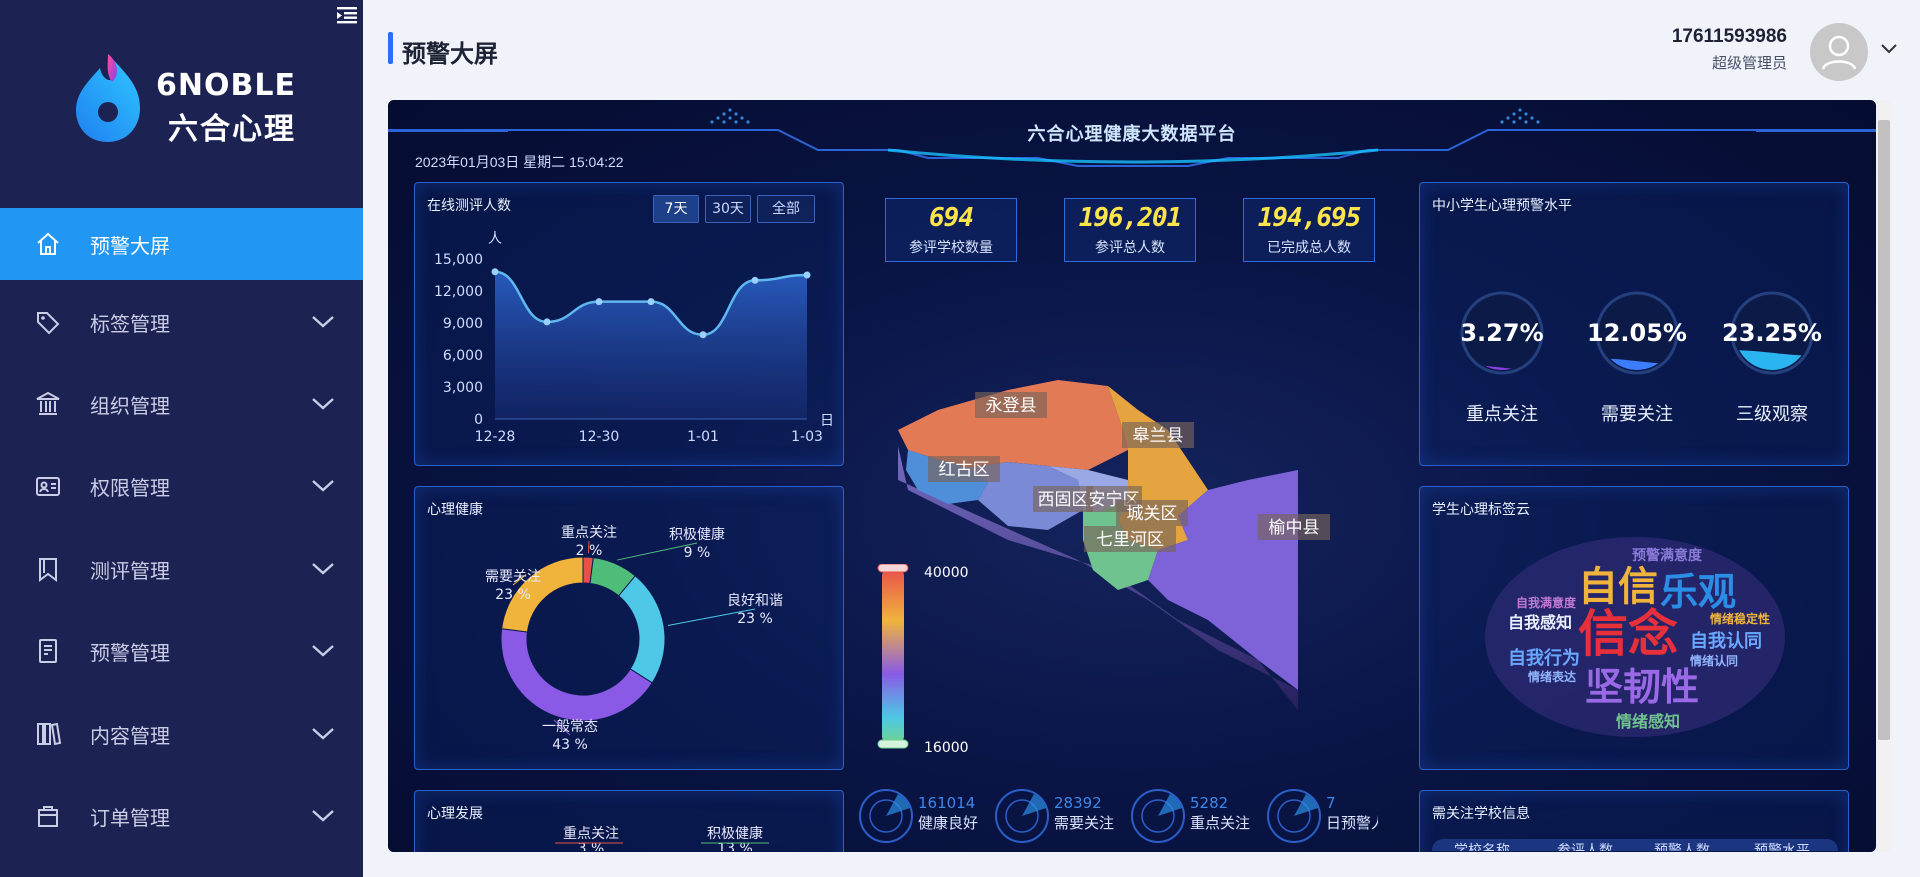 Image resolution: width=1920 pixels, height=877 pixels. Describe the element at coordinates (1772, 333) in the screenshot. I see `gauge-value: 23.25%` at that location.